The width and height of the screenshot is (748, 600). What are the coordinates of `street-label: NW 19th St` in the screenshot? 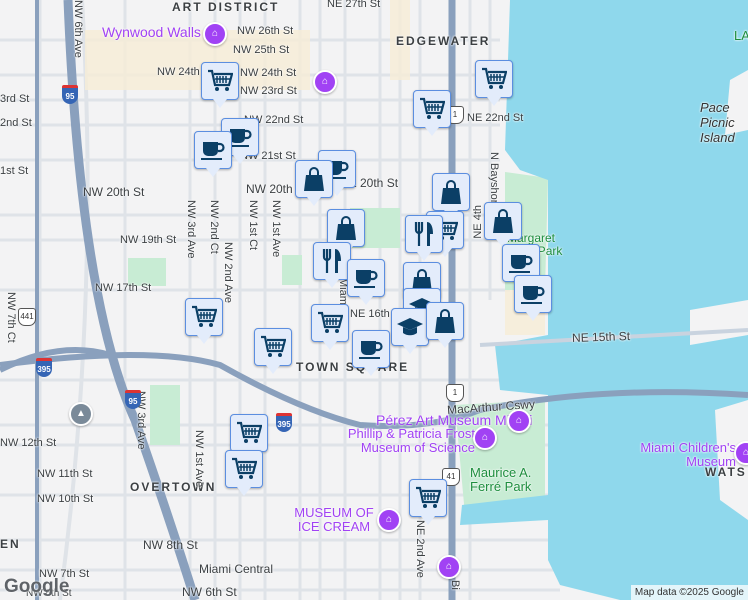 It's located at (148, 240).